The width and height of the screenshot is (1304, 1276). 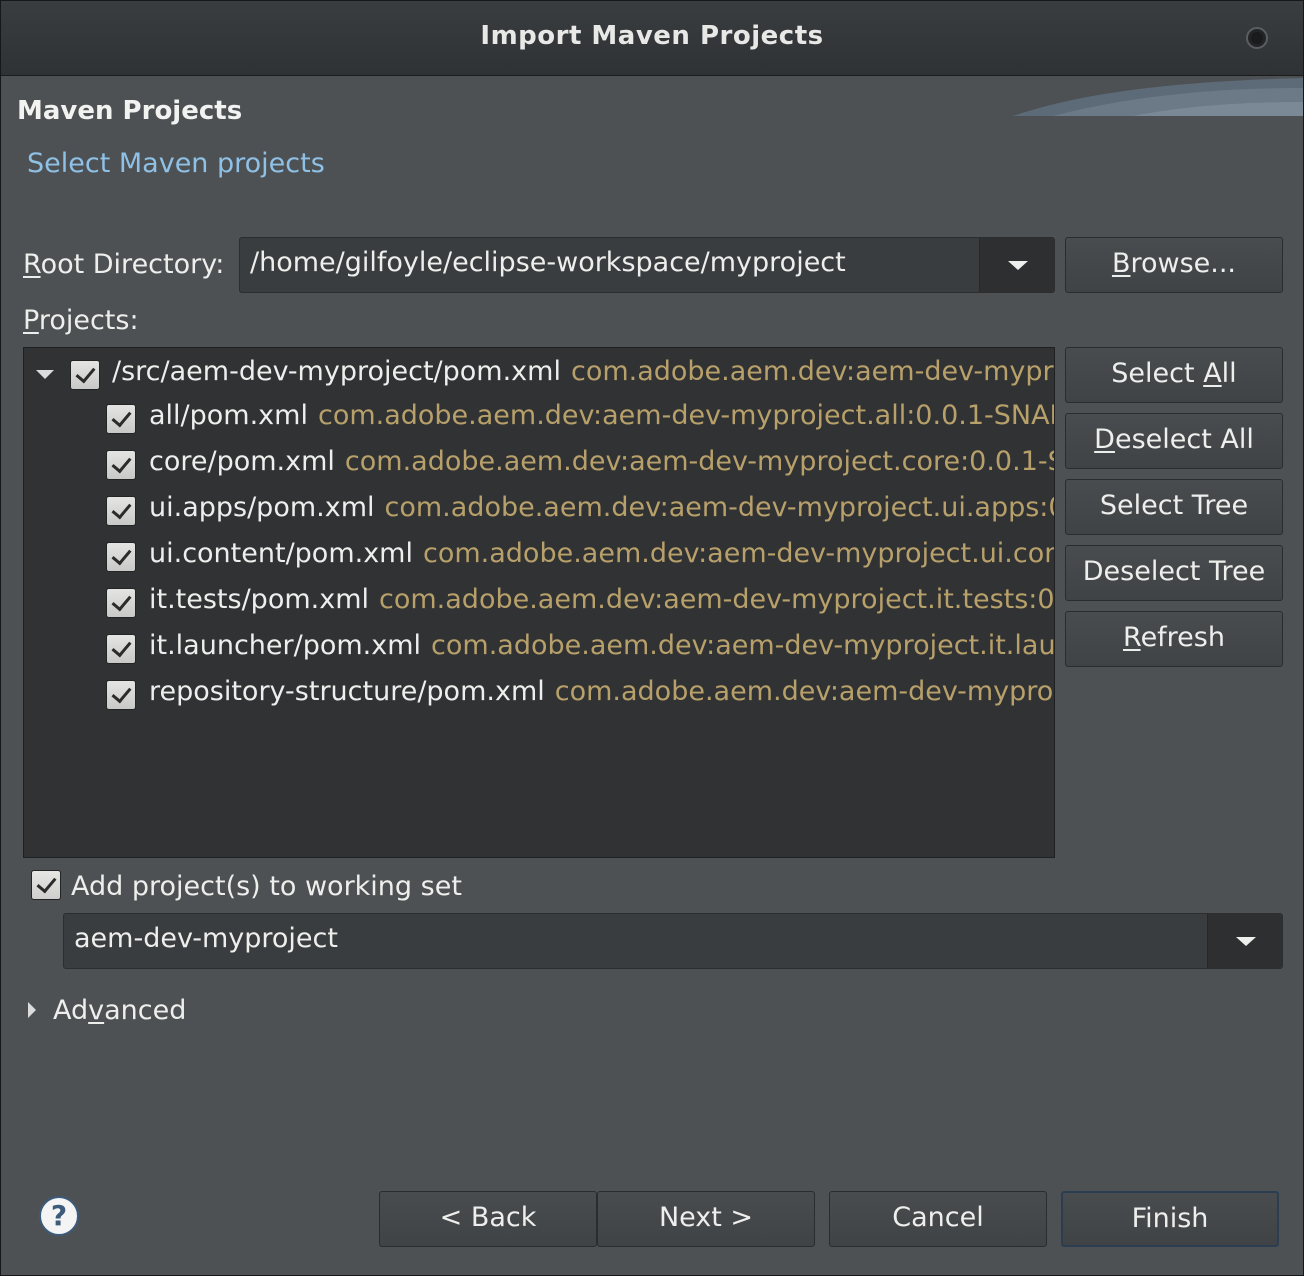 I want to click on deselect-all-button: Deselect All, so click(x=1174, y=441).